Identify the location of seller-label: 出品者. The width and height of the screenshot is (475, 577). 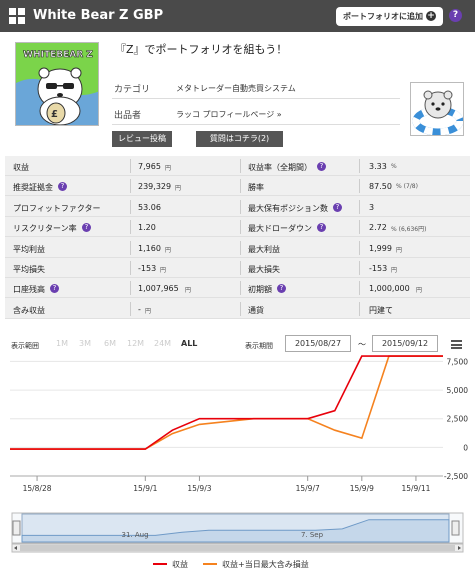
(128, 116).